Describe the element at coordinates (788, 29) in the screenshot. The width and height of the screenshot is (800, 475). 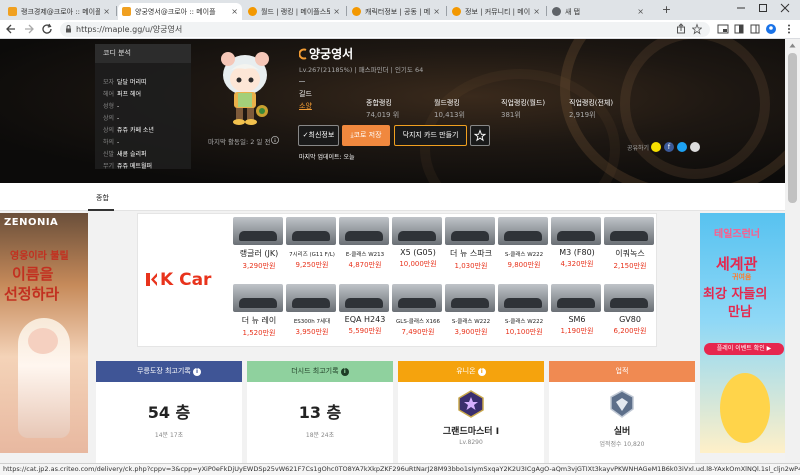
I see `browser-menu-icon` at that location.